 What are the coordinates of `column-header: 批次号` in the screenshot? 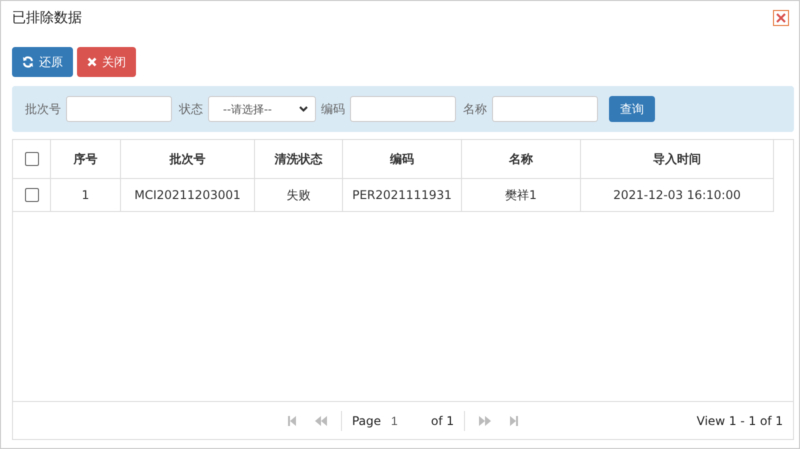 It's located at (188, 159).